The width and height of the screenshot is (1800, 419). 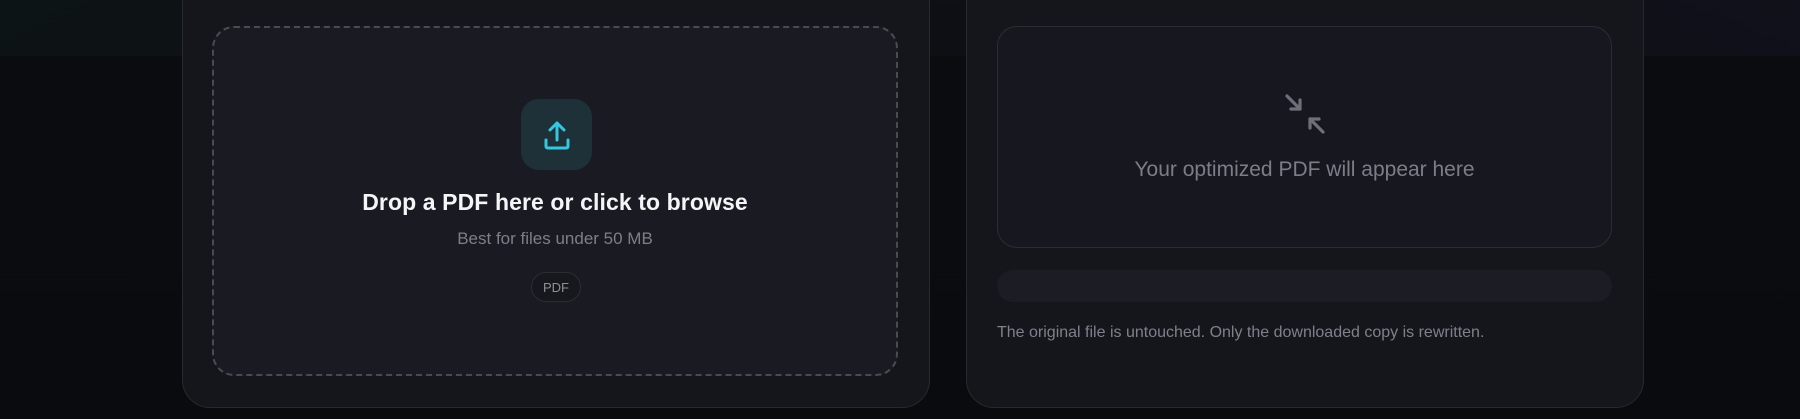 What do you see at coordinates (555, 238) in the screenshot?
I see `dropzone-subtitle: Best for files under 50 MB` at bounding box center [555, 238].